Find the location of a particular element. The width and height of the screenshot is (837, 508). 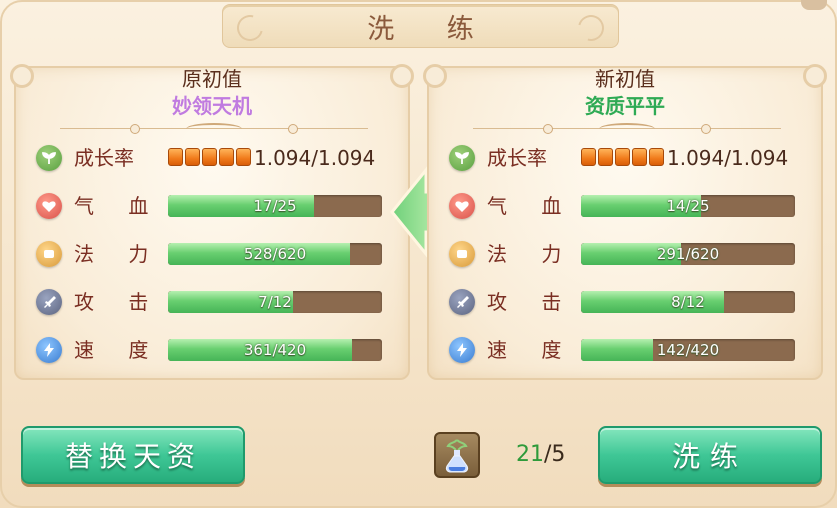

top-right-corner-tab is located at coordinates (814, 5).